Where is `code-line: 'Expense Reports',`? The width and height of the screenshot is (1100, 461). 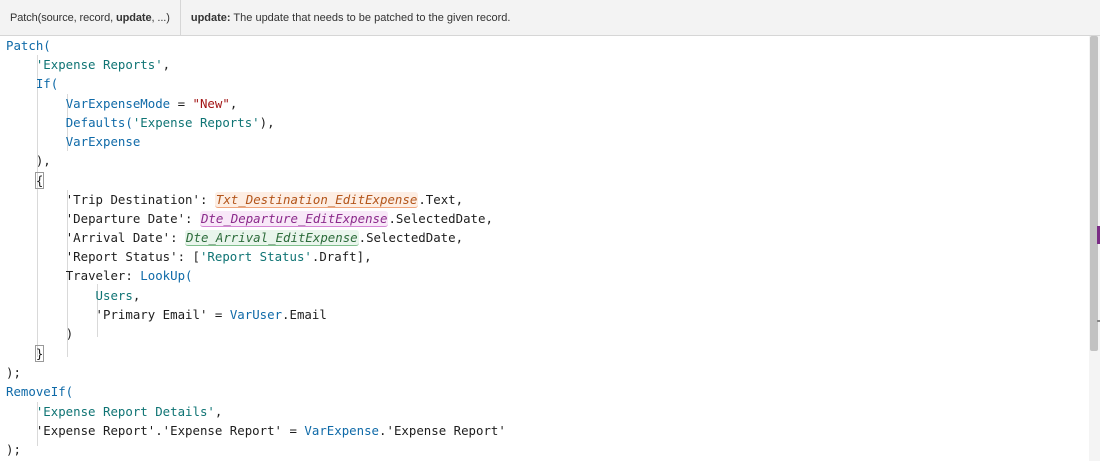 code-line: 'Expense Reports', is located at coordinates (88, 64).